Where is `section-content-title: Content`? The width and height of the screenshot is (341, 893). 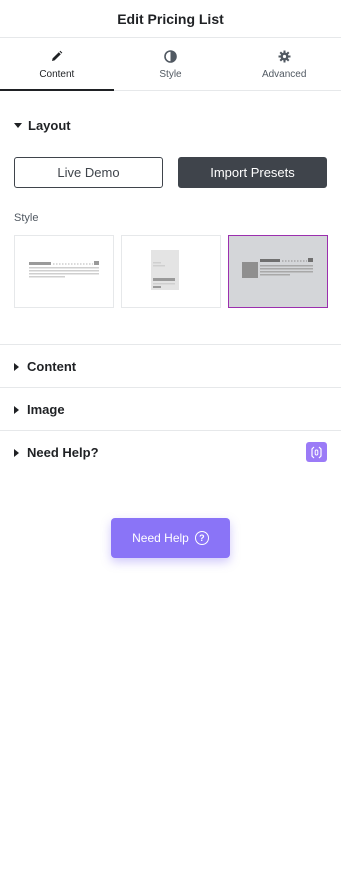
section-content-title: Content is located at coordinates (52, 366).